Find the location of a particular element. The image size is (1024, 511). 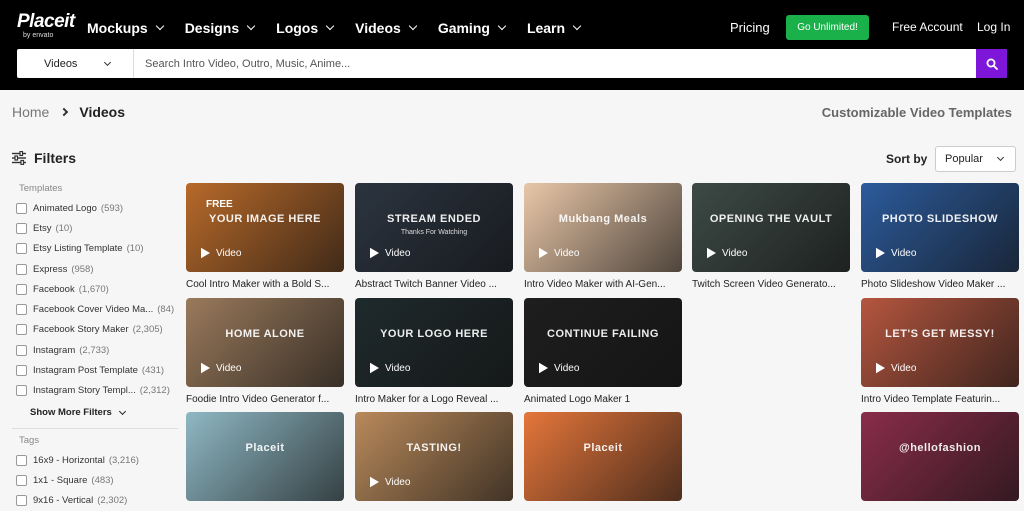

filter-label: Instagram is located at coordinates (54, 350).